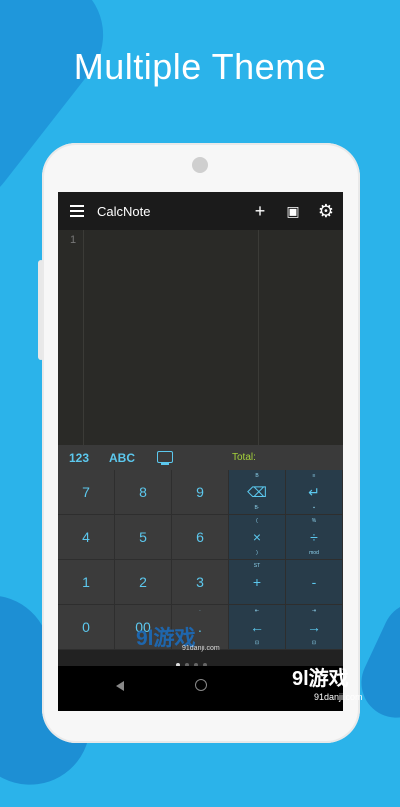 The width and height of the screenshot is (400, 807). What do you see at coordinates (200, 66) in the screenshot?
I see `promo-headline: Multiple Theme` at bounding box center [200, 66].